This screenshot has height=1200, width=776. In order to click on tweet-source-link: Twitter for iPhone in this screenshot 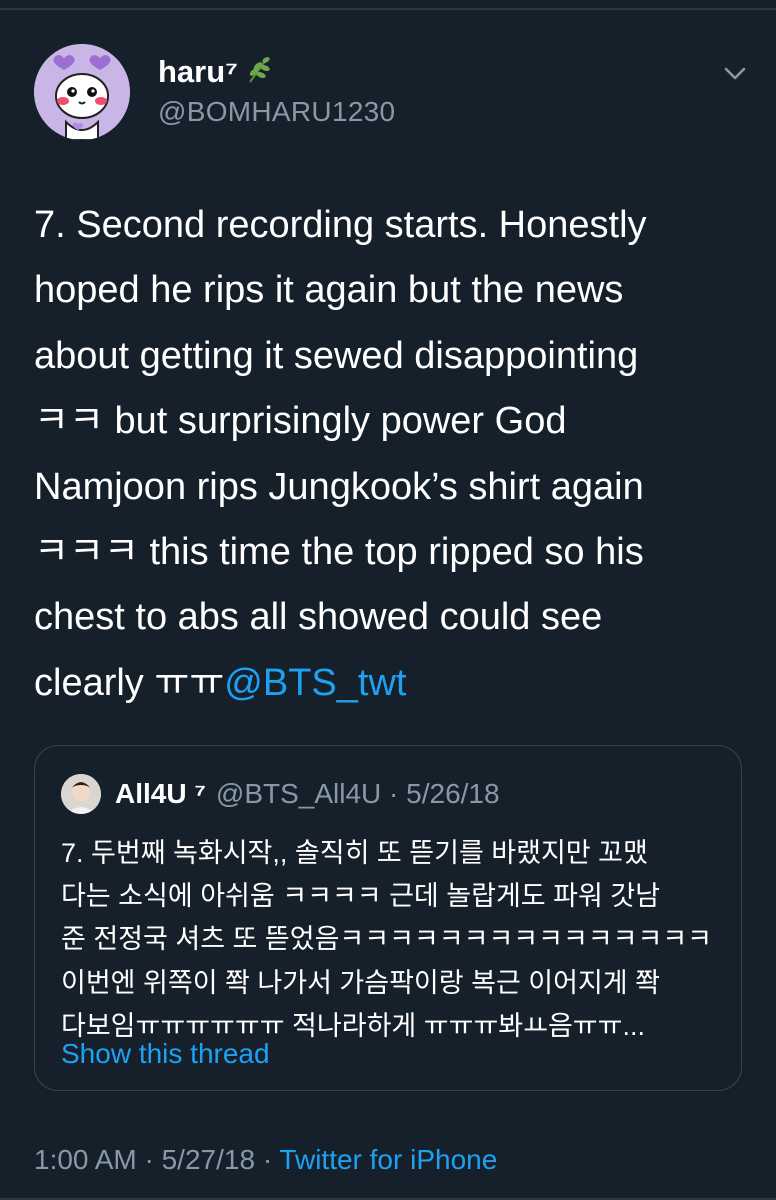, I will do `click(388, 1159)`.